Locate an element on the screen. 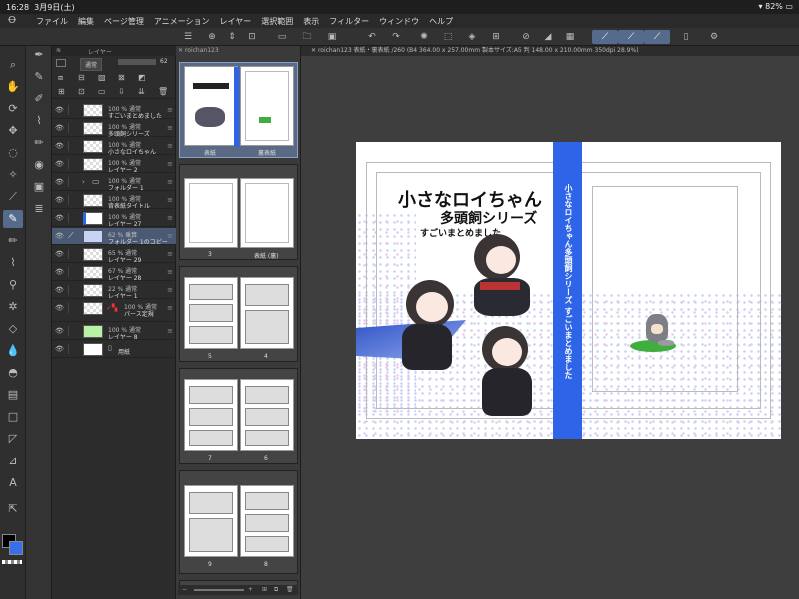  magnifier-icon: ⌕ is located at coordinates (13, 65).